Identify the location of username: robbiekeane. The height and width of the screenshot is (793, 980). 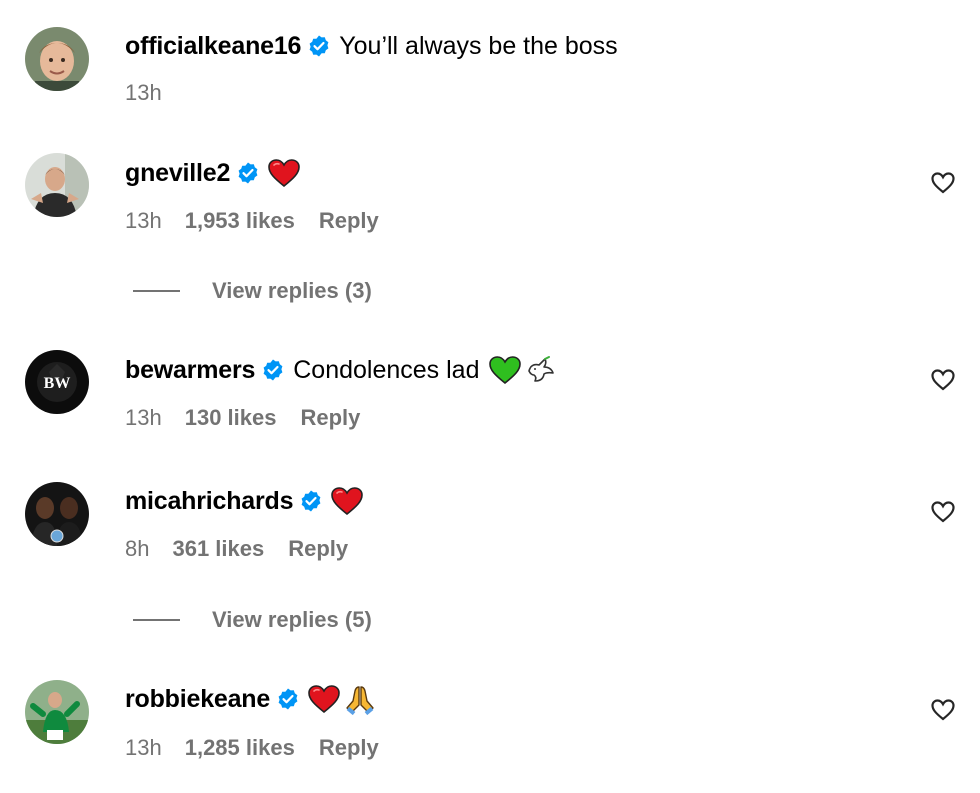
(197, 699).